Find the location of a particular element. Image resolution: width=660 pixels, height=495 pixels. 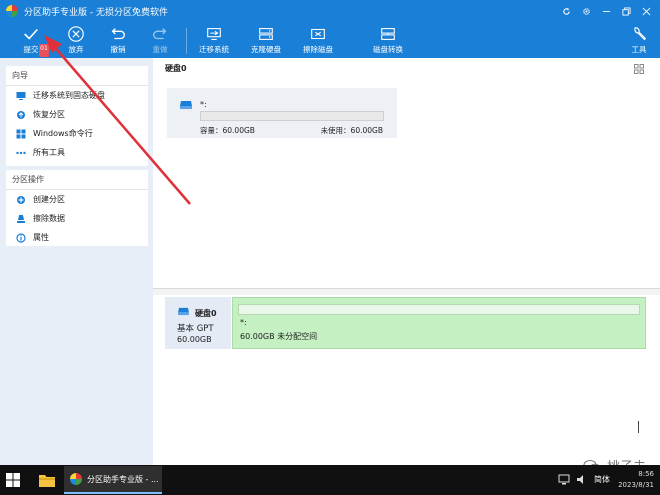

sidebar-item-properties: 属性 is located at coordinates (77, 237).